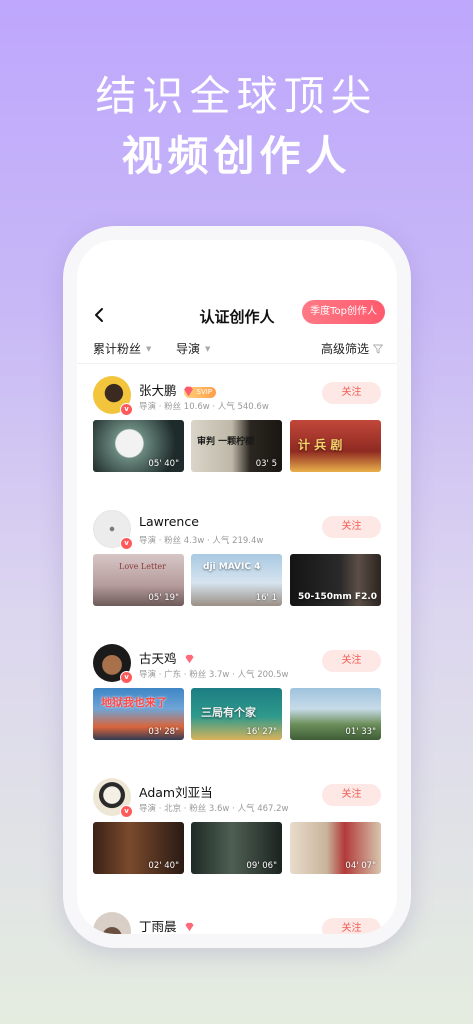 Image resolution: width=473 pixels, height=1024 pixels. What do you see at coordinates (360, 866) in the screenshot?
I see `video-duration: 04' 07"` at bounding box center [360, 866].